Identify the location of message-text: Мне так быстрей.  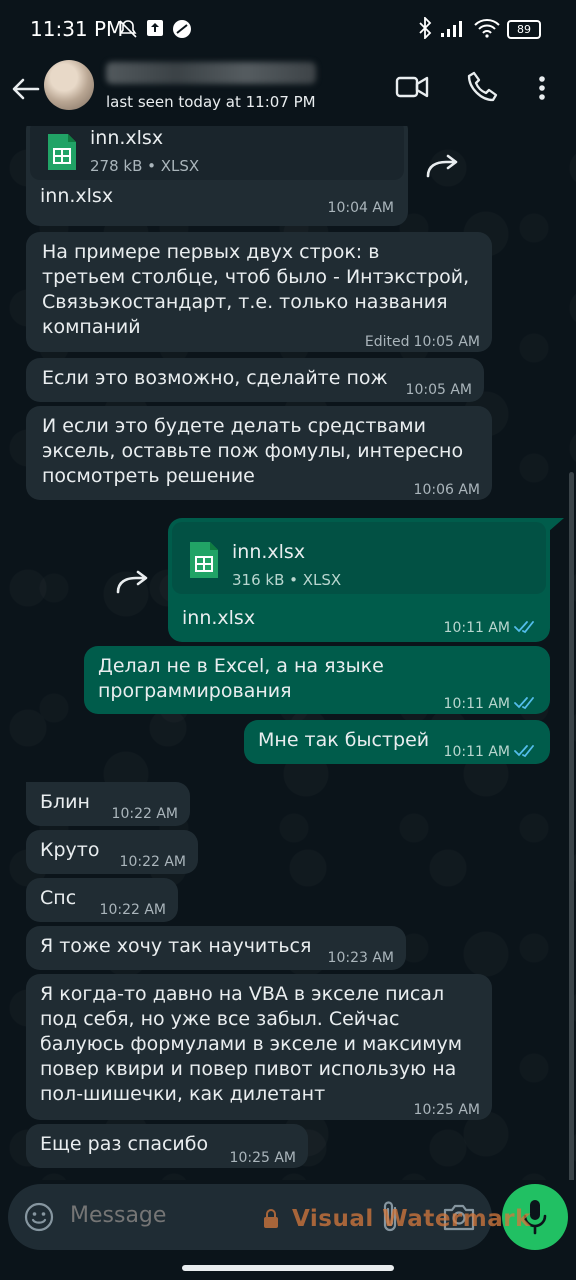
(344, 740).